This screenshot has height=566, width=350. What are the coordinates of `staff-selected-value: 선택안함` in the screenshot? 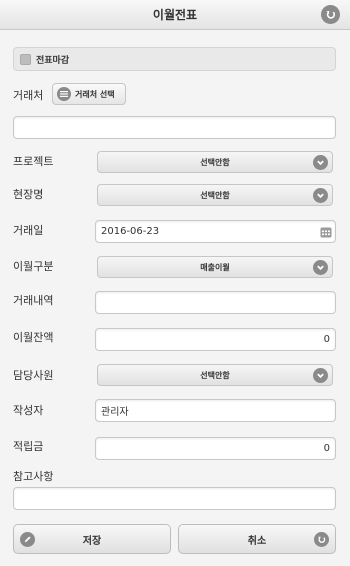 It's located at (215, 375).